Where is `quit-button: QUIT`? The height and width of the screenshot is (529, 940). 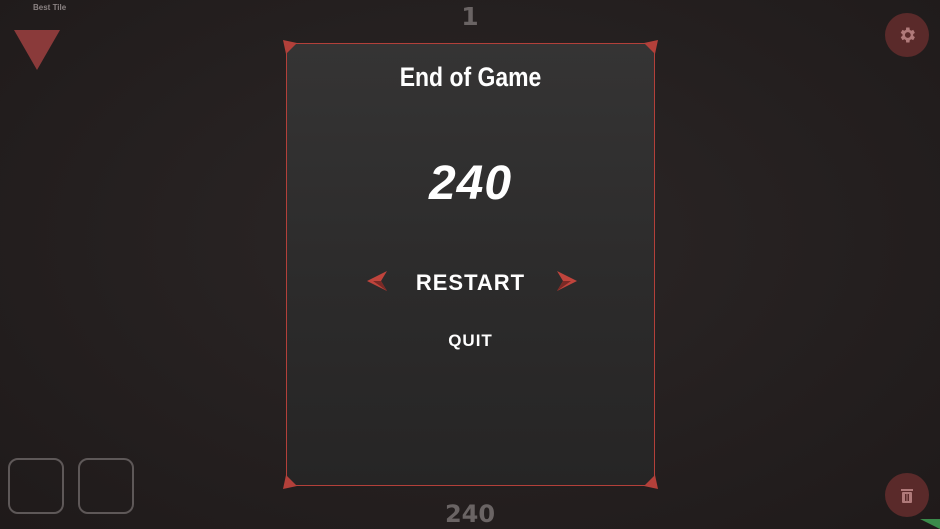 quit-button: QUIT is located at coordinates (470, 341).